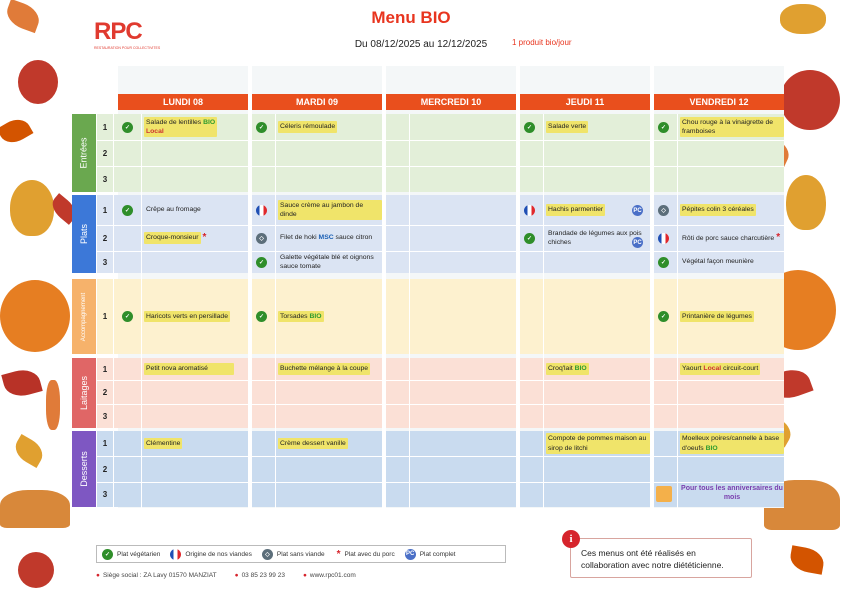 The height and width of the screenshot is (595, 842). Describe the element at coordinates (732, 493) in the screenshot. I see `birthday-note: Pour tous les anniversaires du mois` at that location.